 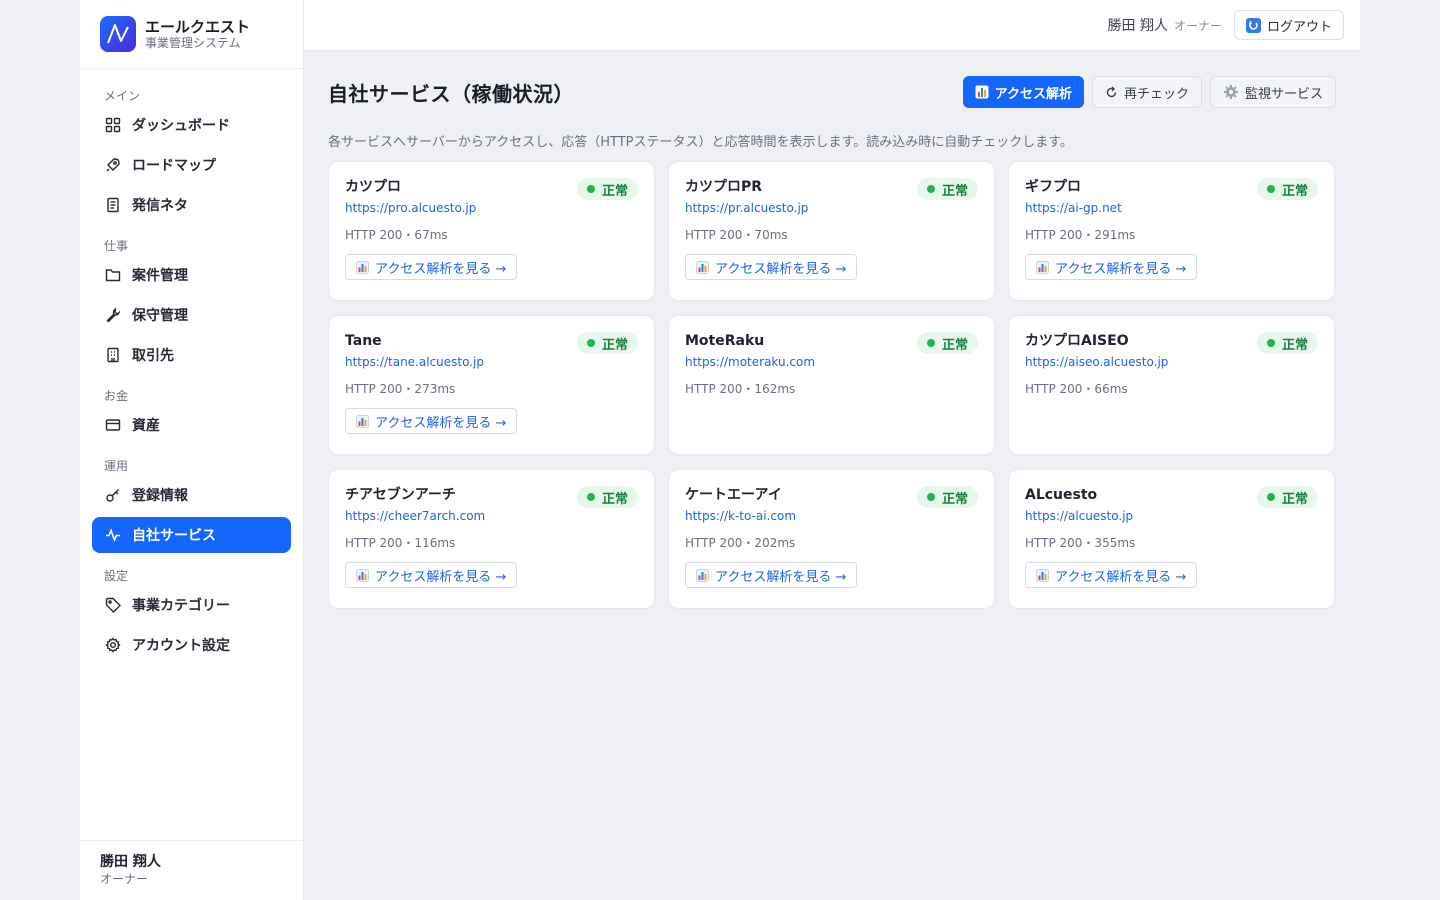 What do you see at coordinates (1080, 543) in the screenshot?
I see `service-http-status: HTTP 200・355ms` at bounding box center [1080, 543].